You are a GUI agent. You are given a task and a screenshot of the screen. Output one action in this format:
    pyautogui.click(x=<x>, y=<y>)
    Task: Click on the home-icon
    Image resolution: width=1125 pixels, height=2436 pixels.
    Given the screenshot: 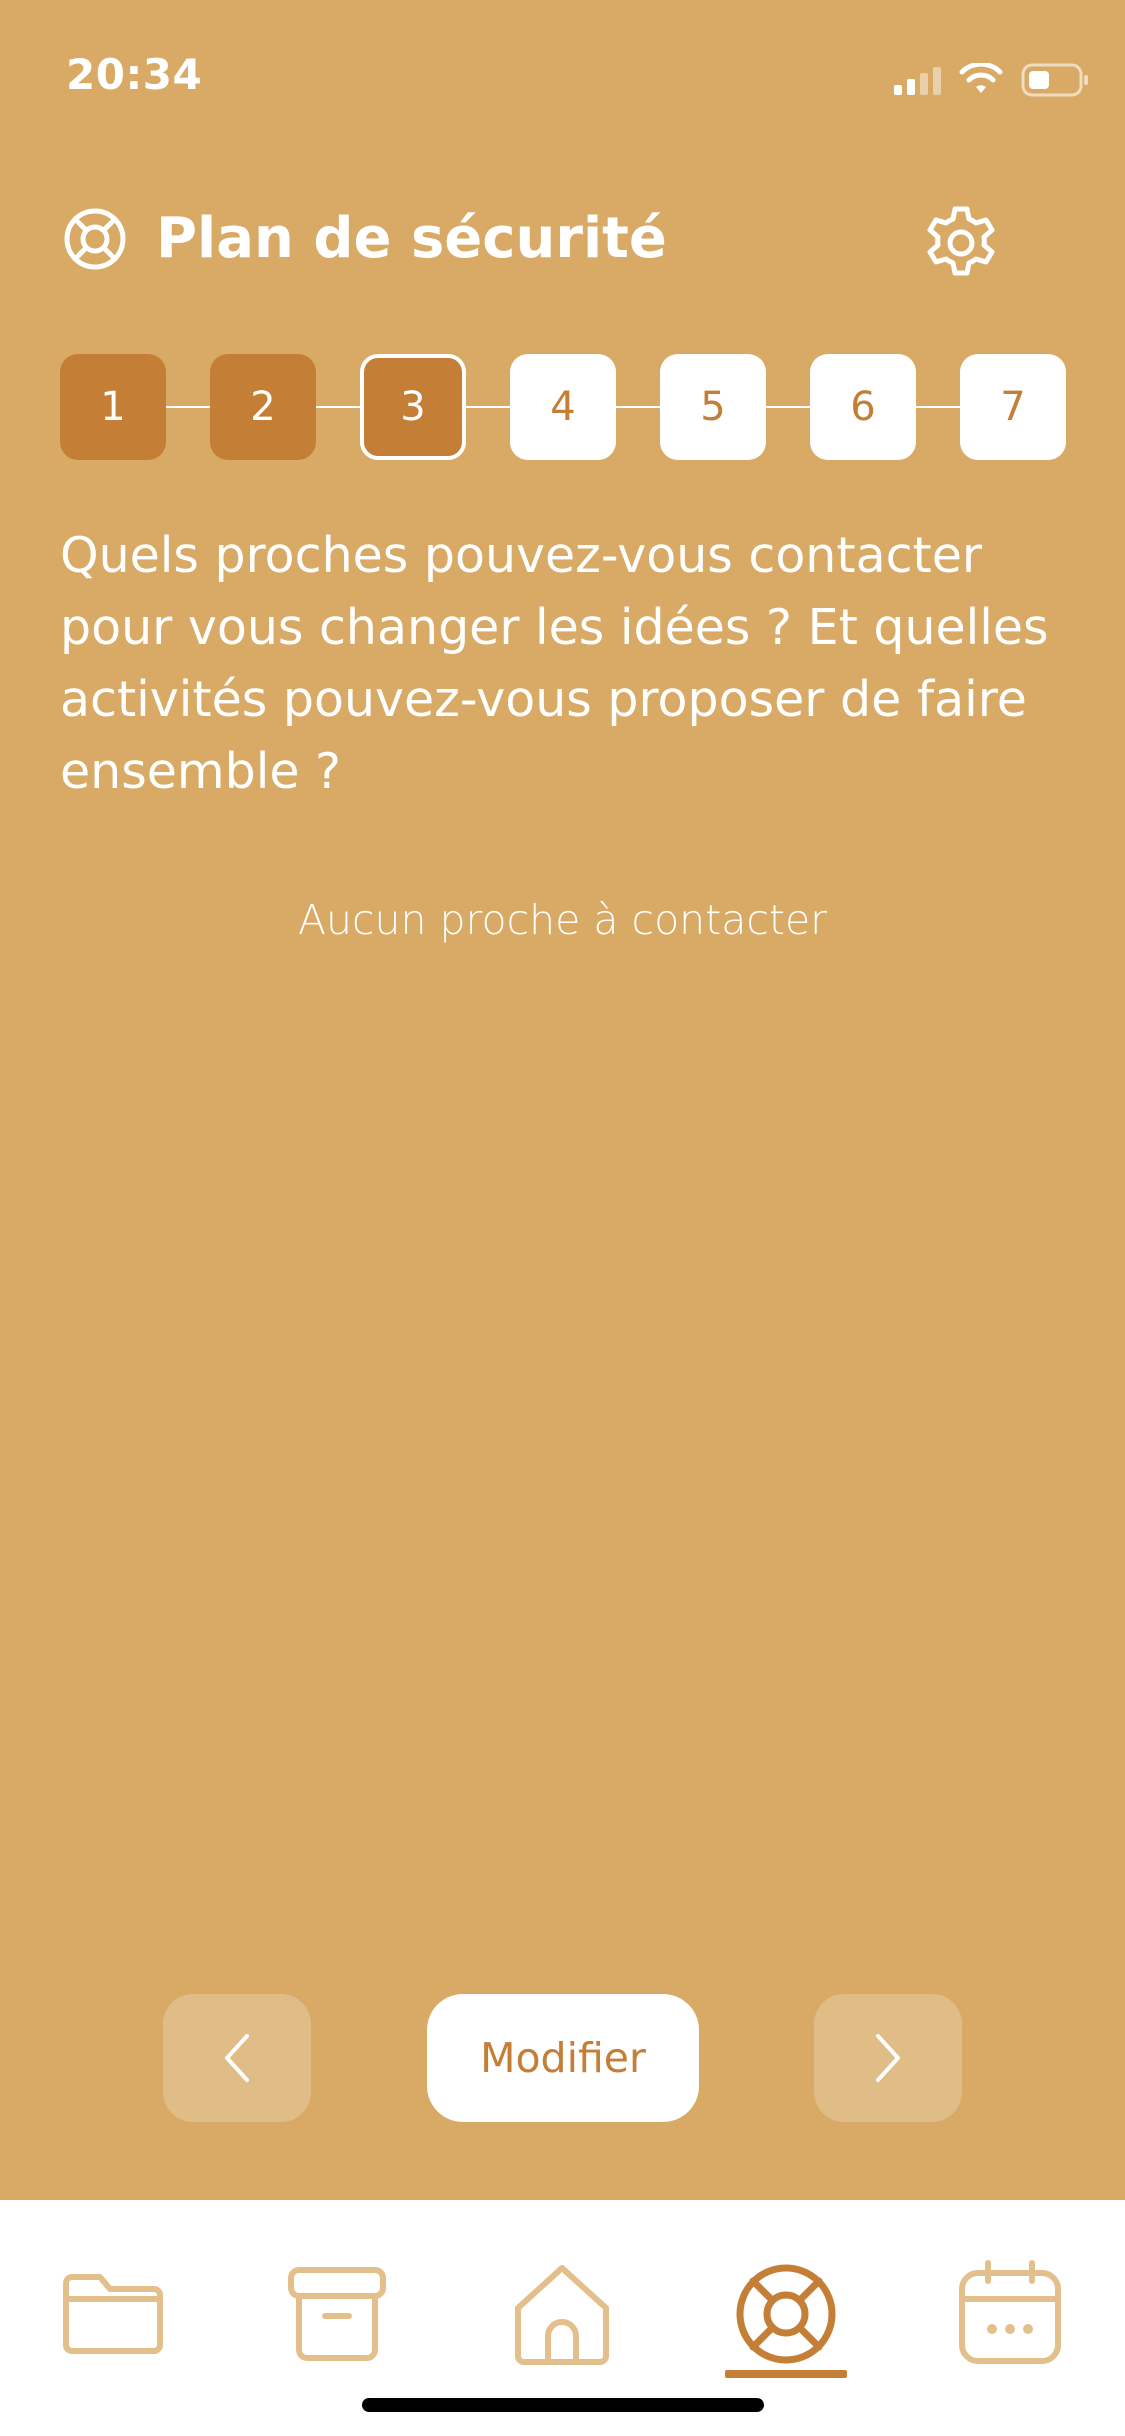 What is the action you would take?
    pyautogui.click(x=562, y=2315)
    